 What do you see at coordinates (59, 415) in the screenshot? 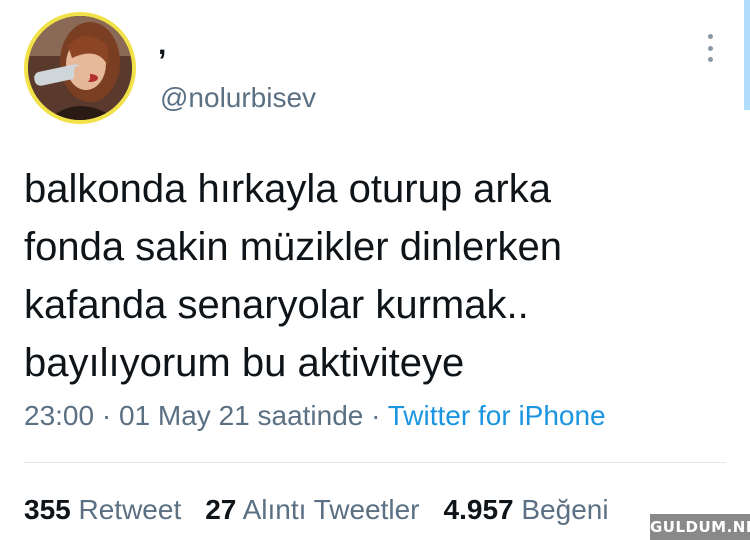
I see `tweet-time: 23:00` at bounding box center [59, 415].